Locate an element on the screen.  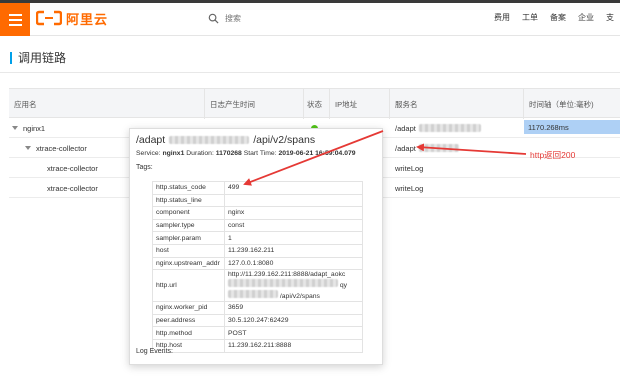
span-title: /adapt /api/v2/spans is located at coordinates (256, 140).